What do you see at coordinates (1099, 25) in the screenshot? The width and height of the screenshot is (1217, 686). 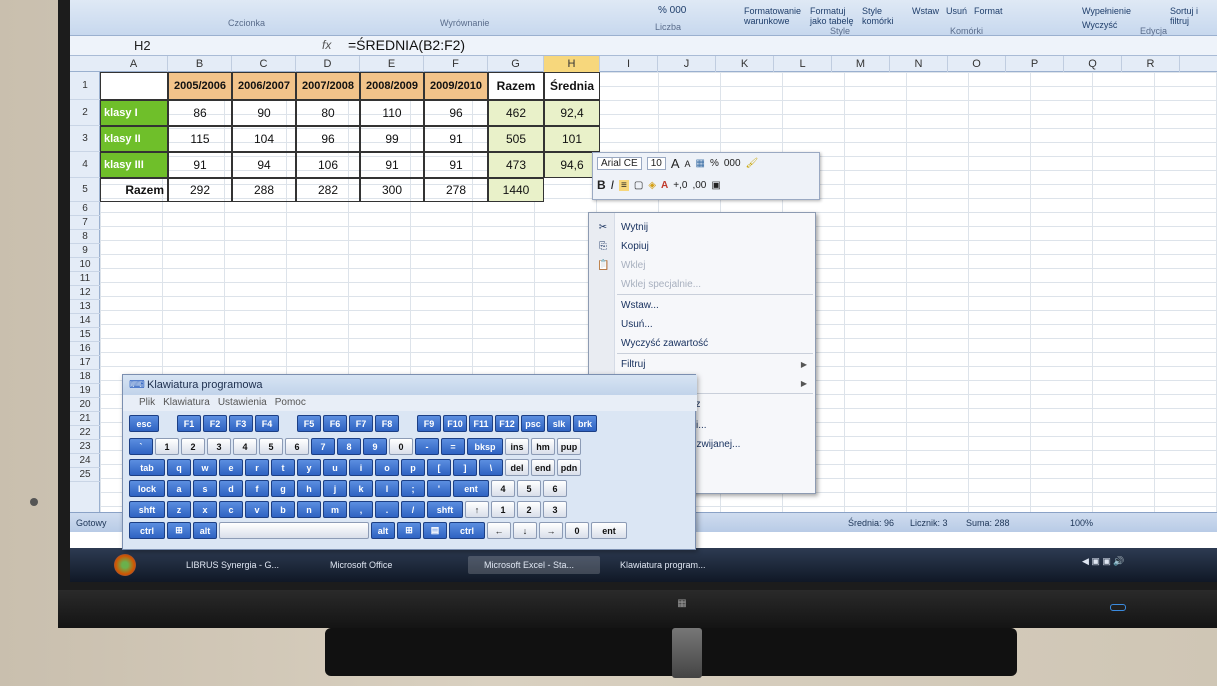 I see `clear-button: Wyczyść` at bounding box center [1099, 25].